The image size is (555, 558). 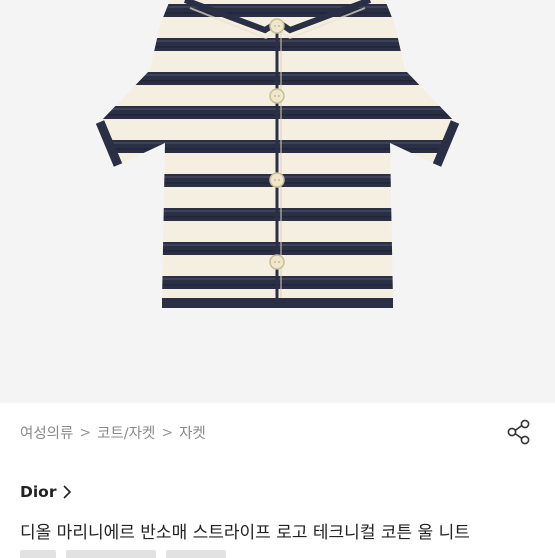 I want to click on breadcrumb: 여성의류 > 코트/자켓 > 자켓, so click(x=113, y=432).